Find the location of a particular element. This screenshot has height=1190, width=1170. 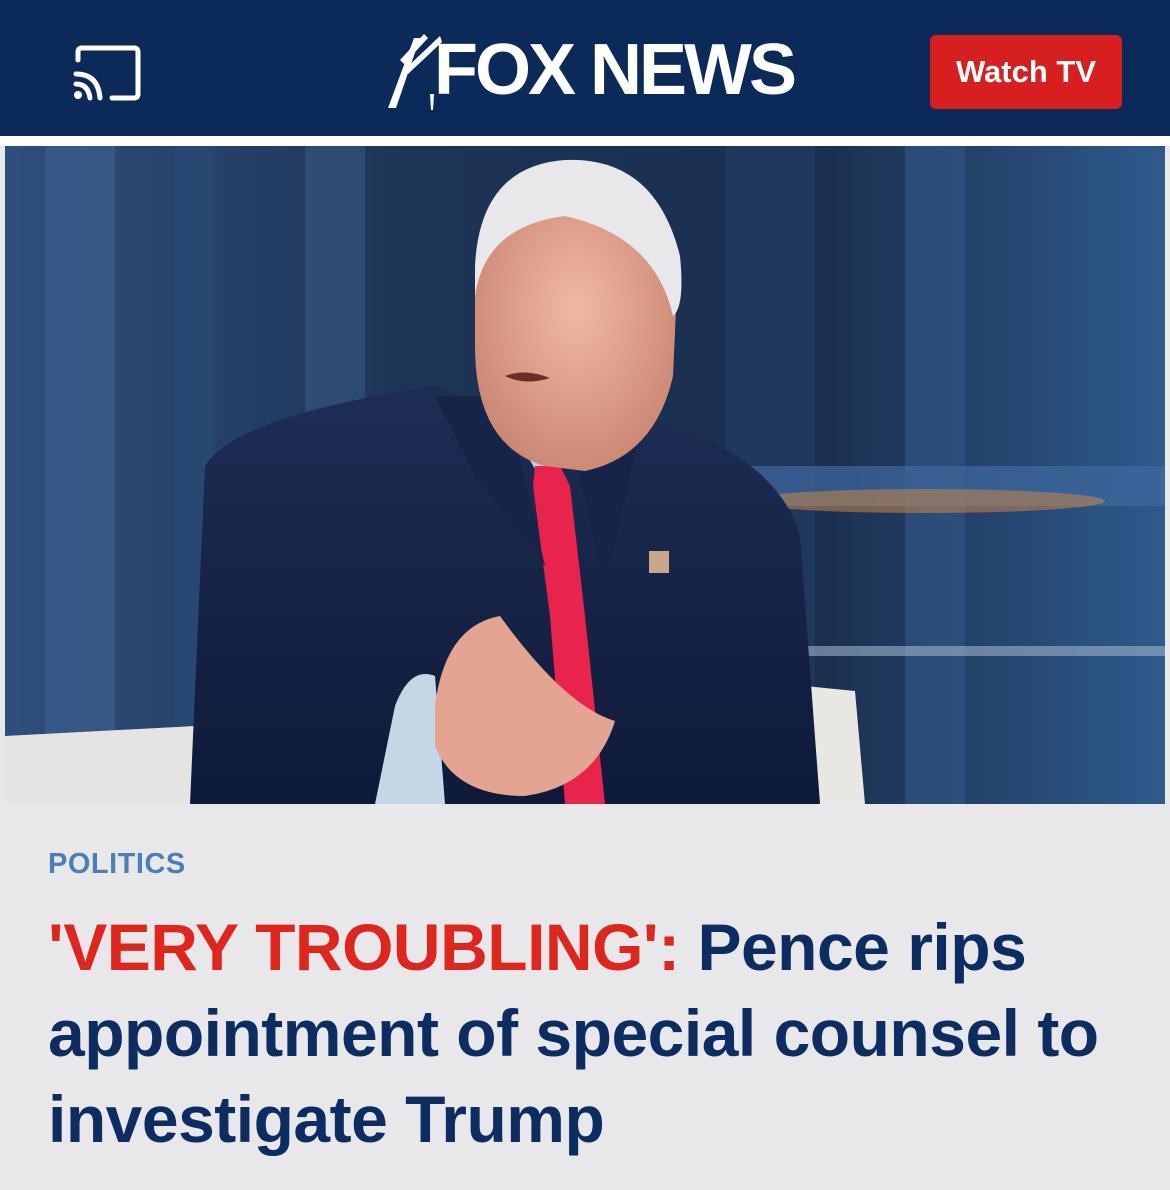

header-divider is located at coordinates (585, 141).